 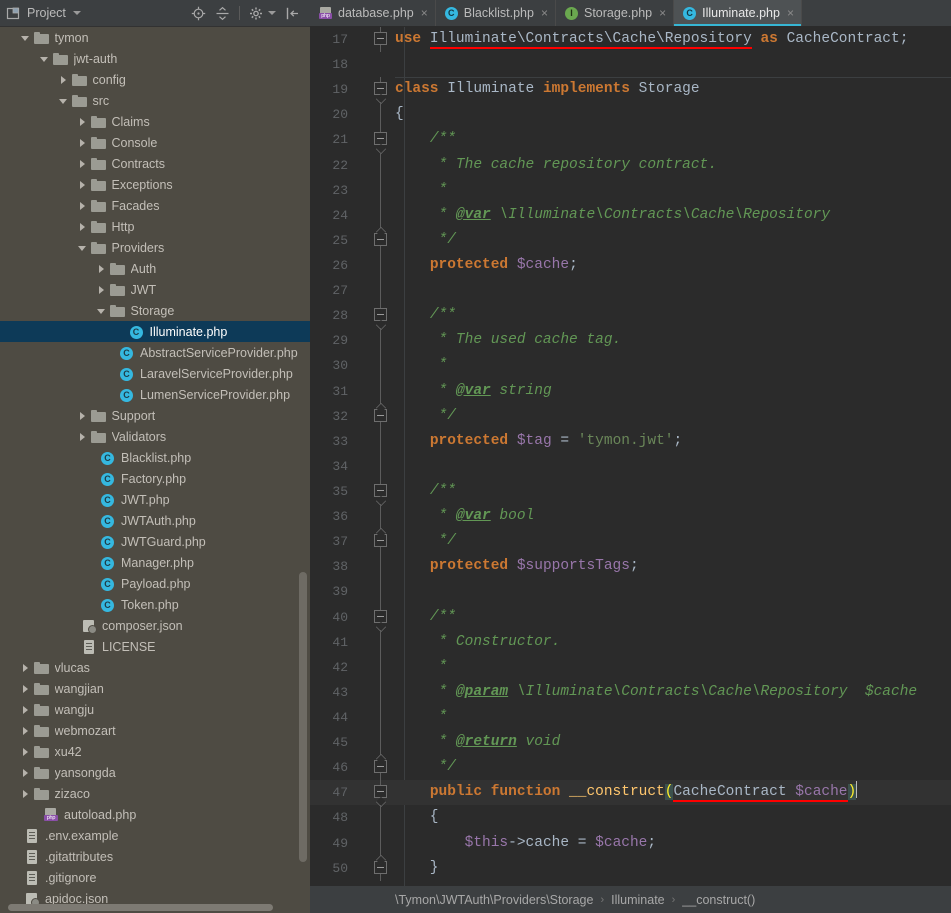 I want to click on tree-item: AbstractServiceProvider.php, so click(x=155, y=352).